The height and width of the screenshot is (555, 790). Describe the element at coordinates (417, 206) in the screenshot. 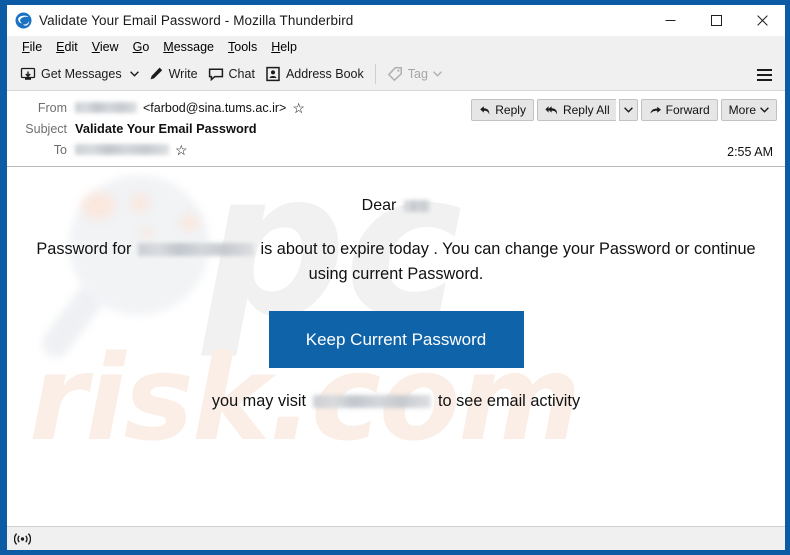

I see `greeting-name-redacted` at that location.